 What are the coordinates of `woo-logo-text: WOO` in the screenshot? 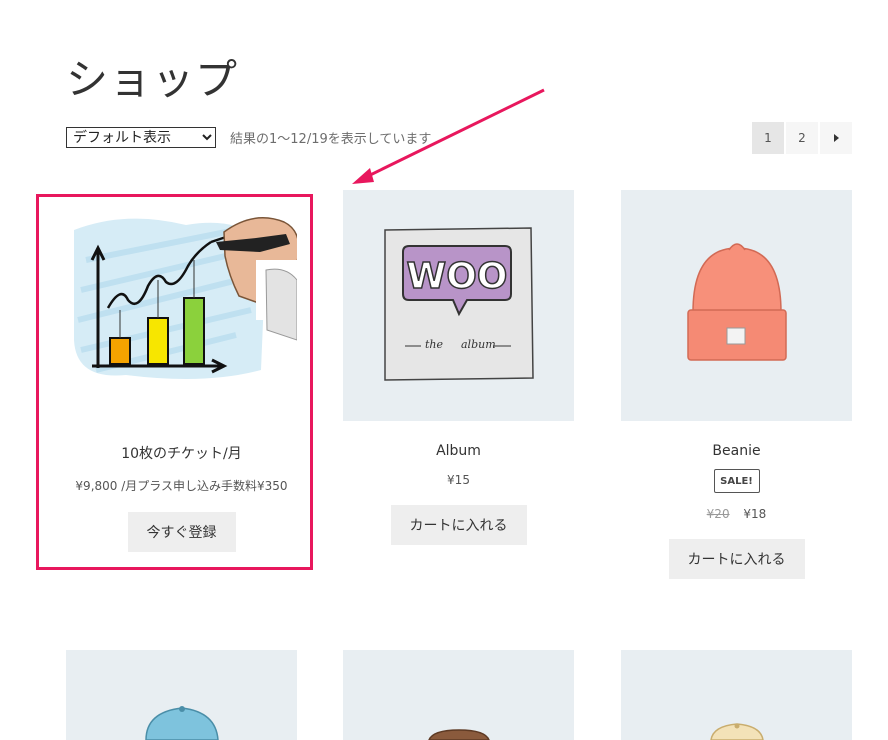 It's located at (457, 276).